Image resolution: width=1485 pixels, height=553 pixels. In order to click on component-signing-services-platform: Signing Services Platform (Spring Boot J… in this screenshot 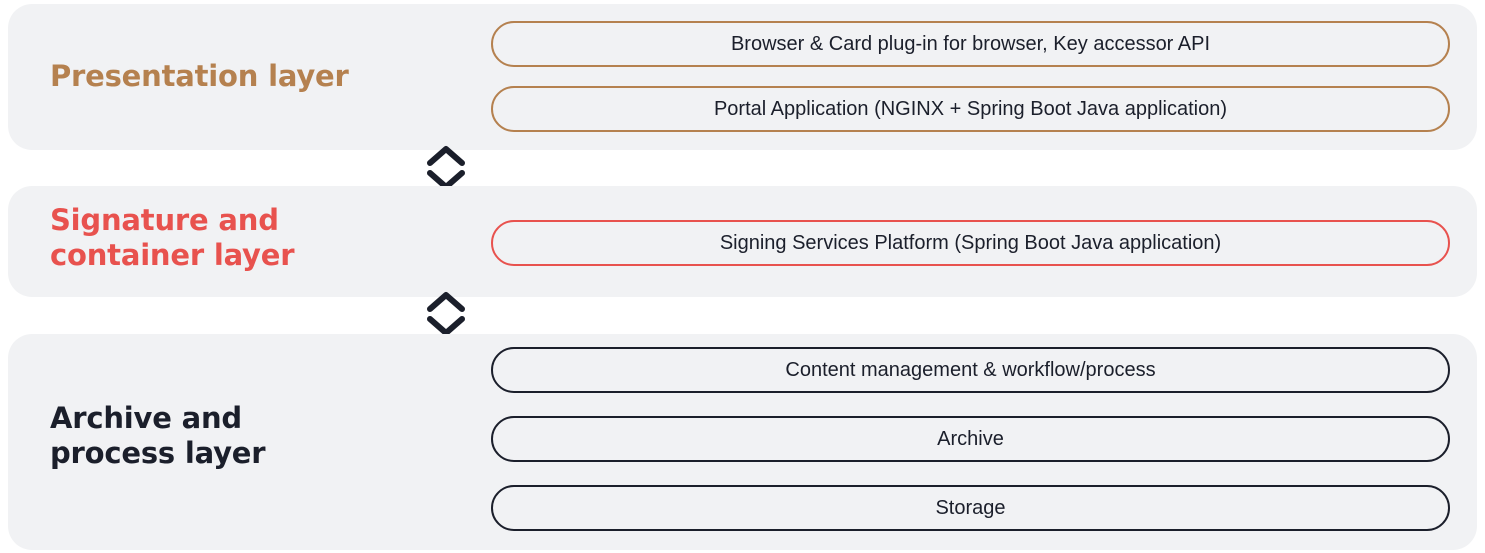, I will do `click(970, 243)`.